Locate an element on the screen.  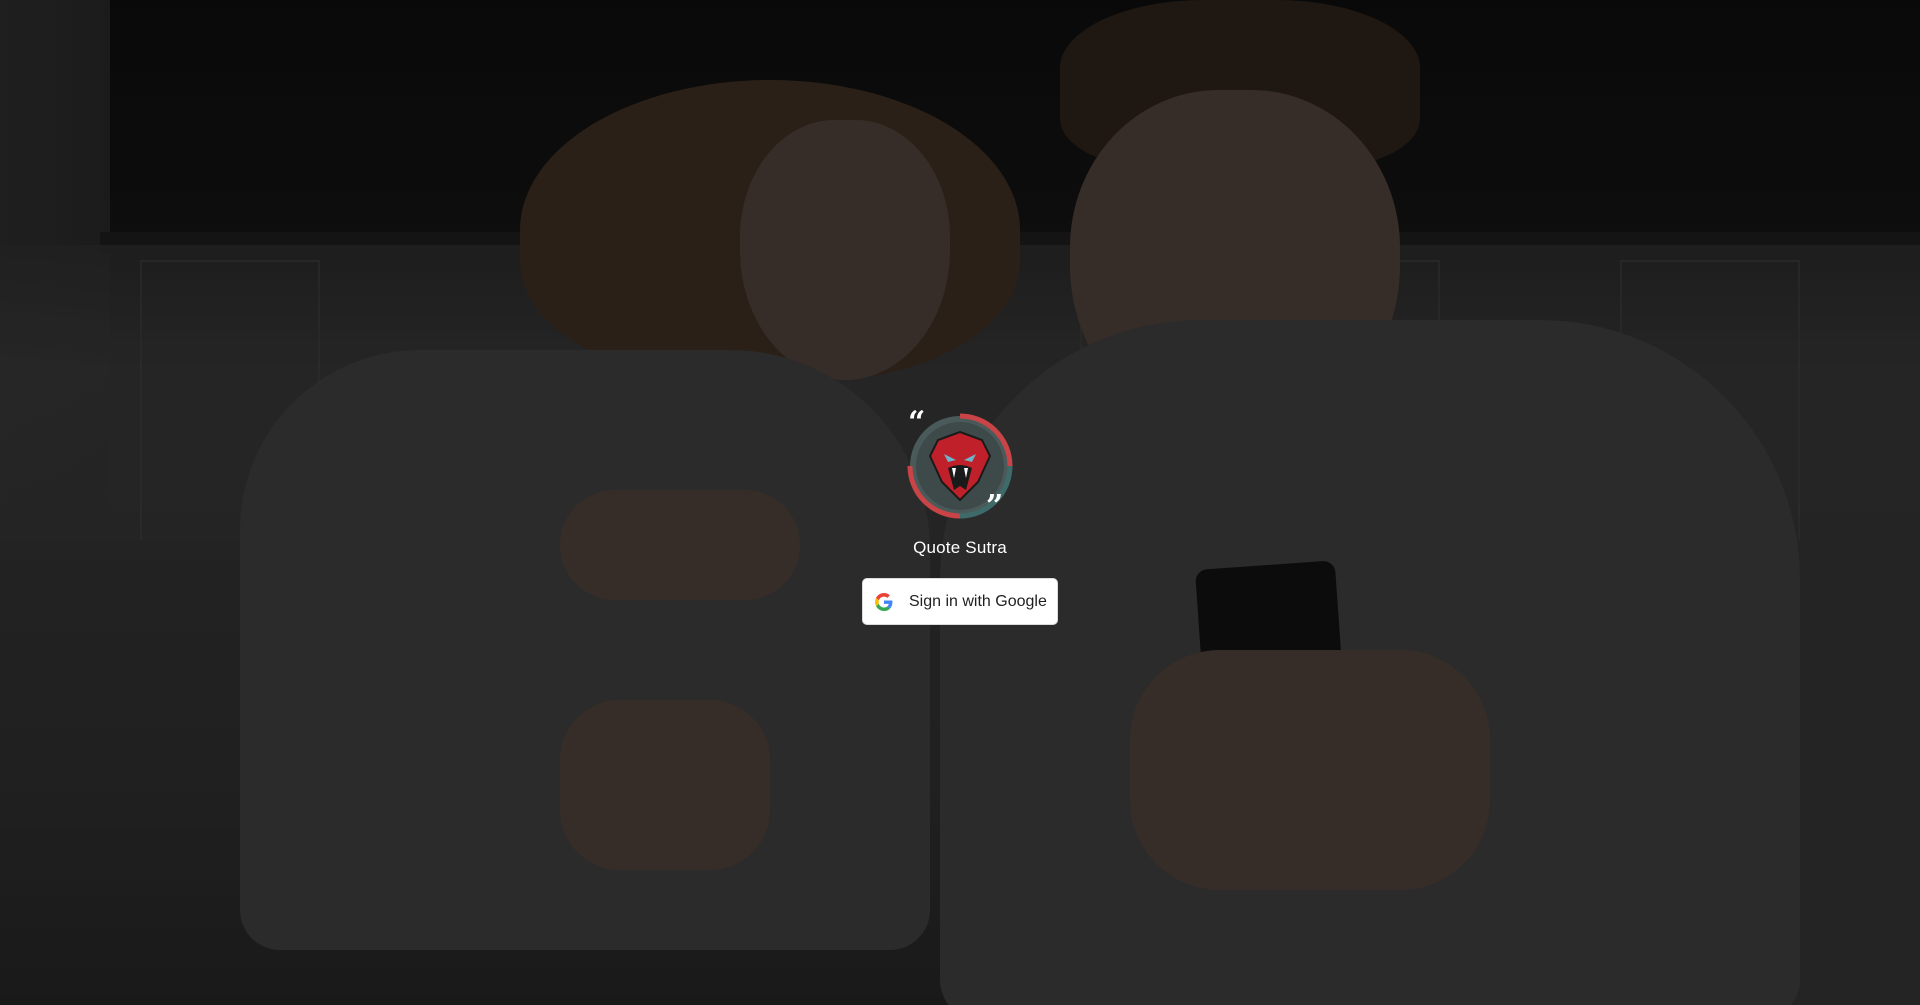
google-signin-button: Sign in with Google is located at coordinates (960, 601).